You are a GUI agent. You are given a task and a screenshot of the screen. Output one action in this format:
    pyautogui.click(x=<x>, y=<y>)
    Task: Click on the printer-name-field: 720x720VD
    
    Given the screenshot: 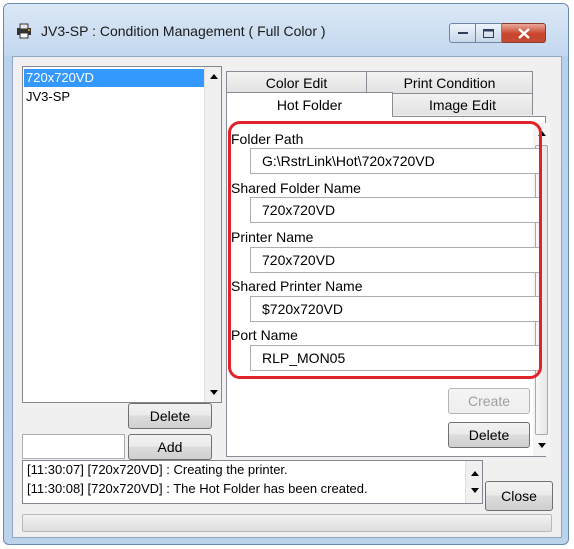 What is the action you would take?
    pyautogui.click(x=395, y=260)
    